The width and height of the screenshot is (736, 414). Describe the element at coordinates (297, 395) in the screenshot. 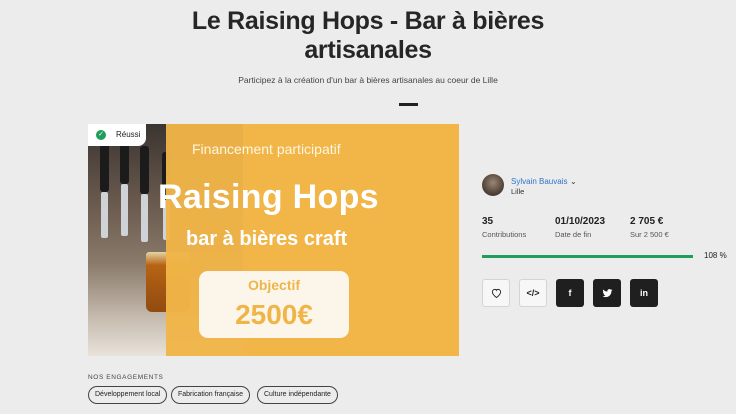

I see `engagement-tag: Culture indépendante` at that location.